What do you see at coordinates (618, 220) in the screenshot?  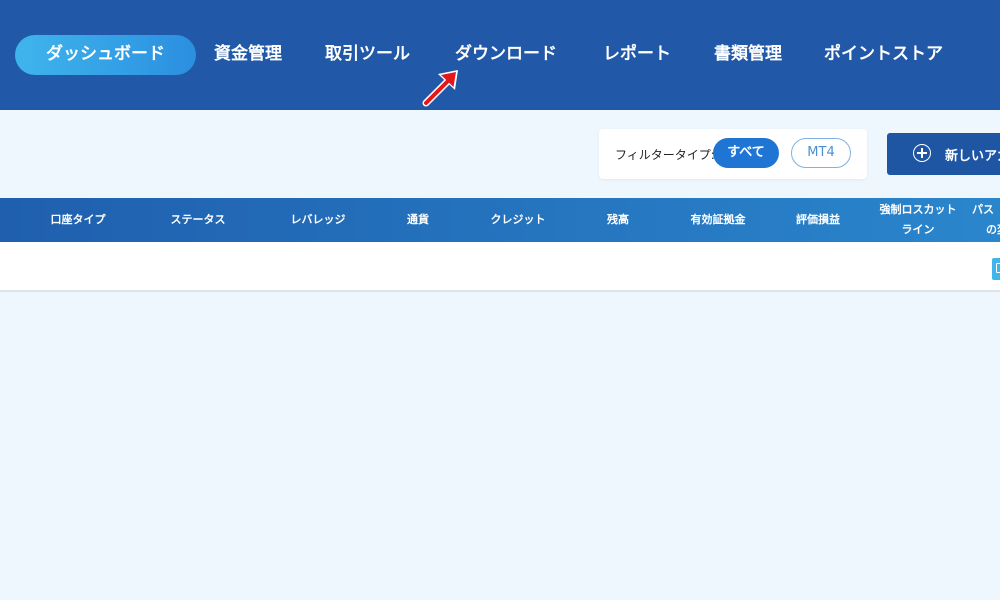 I see `column-balance: 残高` at bounding box center [618, 220].